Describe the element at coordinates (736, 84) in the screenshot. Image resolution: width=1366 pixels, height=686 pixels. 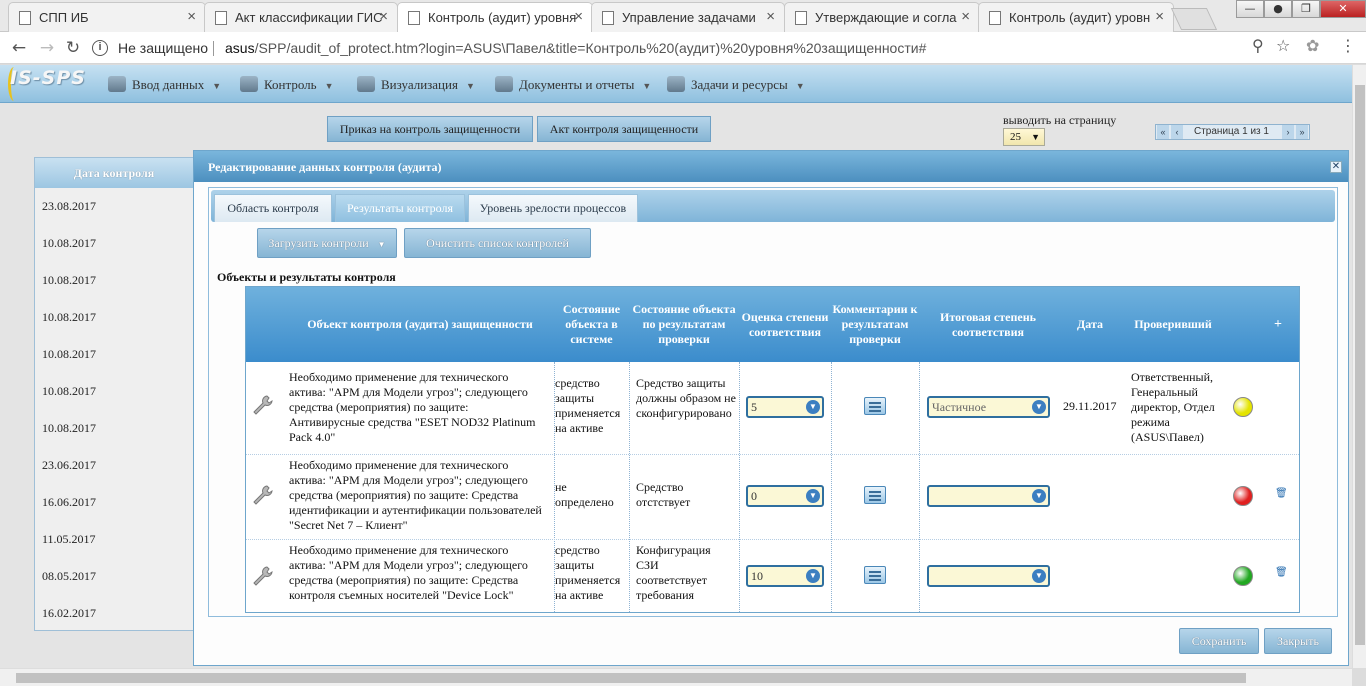
I see `menu-tasks: Задачи и ресурсы ▼` at that location.